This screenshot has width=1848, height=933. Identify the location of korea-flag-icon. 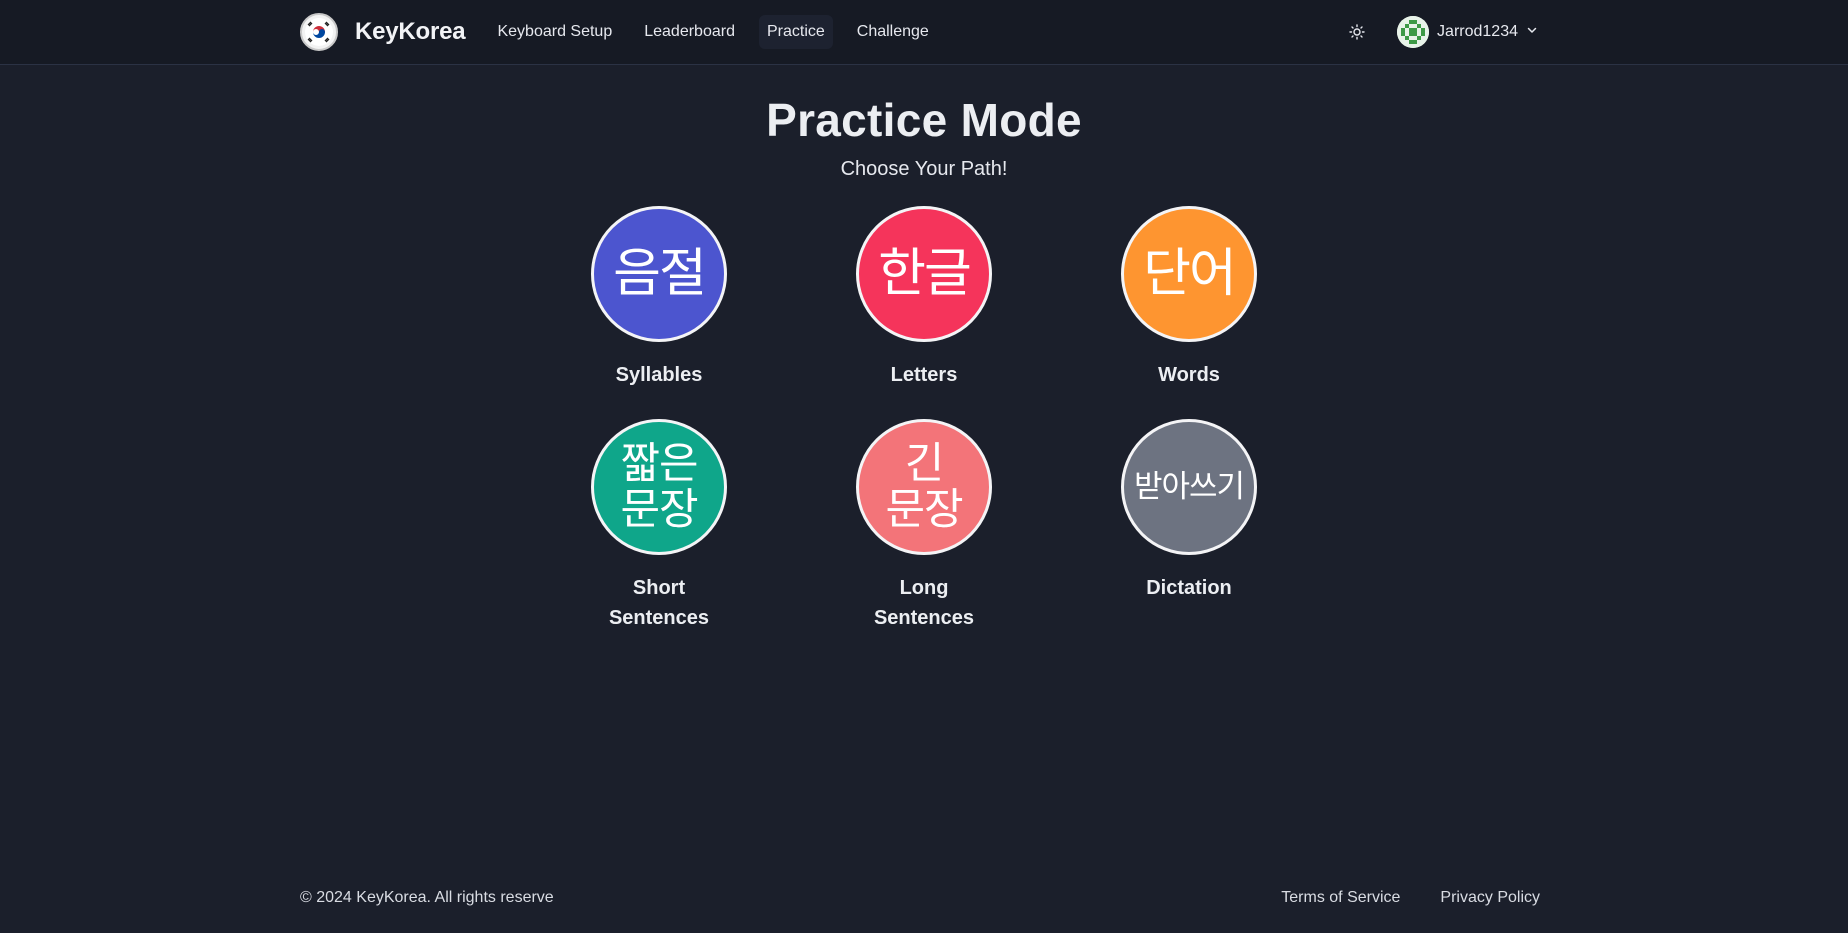
(319, 32).